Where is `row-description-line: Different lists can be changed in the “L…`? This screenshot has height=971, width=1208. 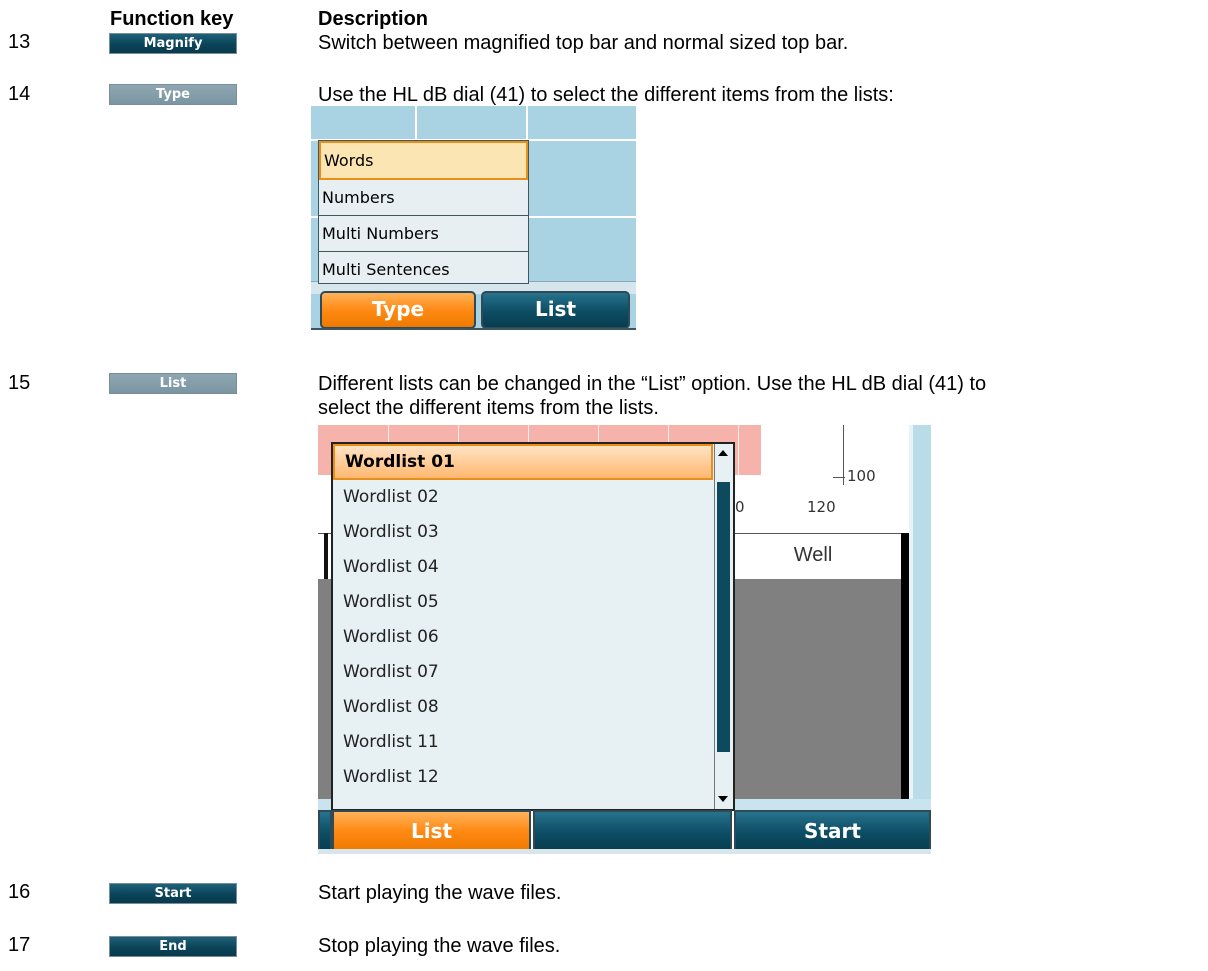 row-description-line: Different lists can be changed in the “L… is located at coordinates (652, 384).